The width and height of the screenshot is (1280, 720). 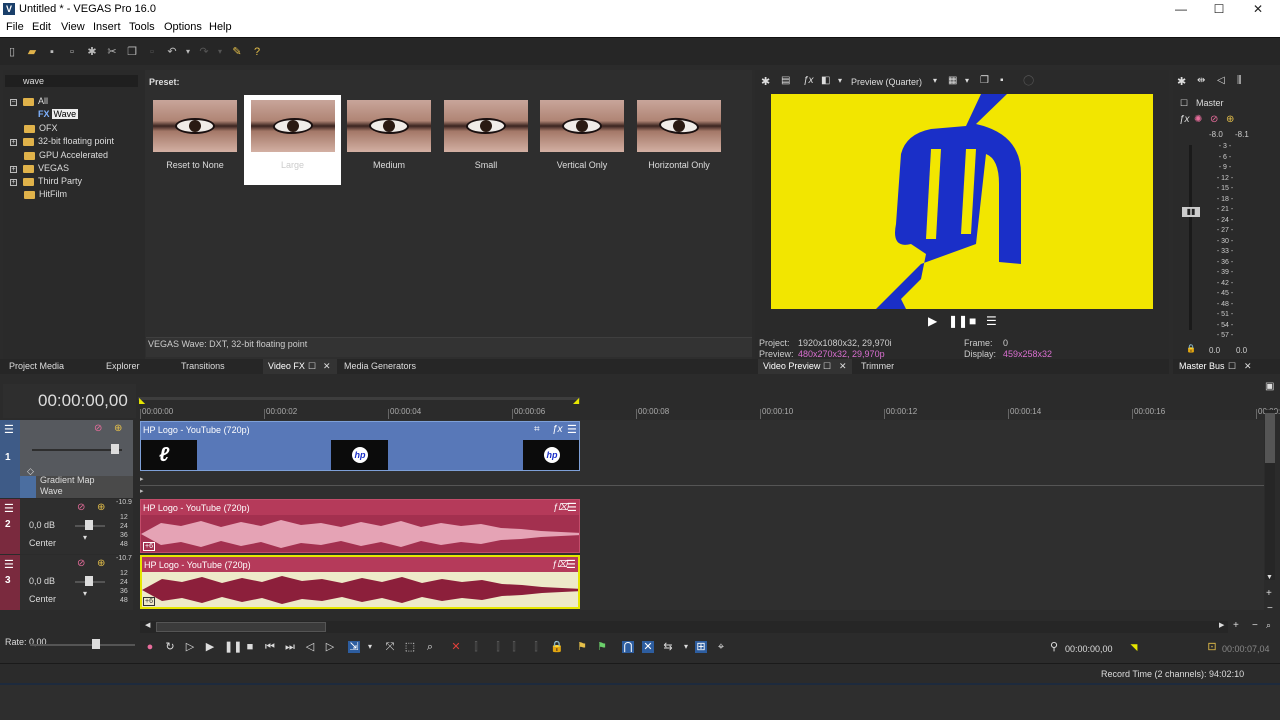 I want to click on opacity-slider, so click(x=77, y=450).